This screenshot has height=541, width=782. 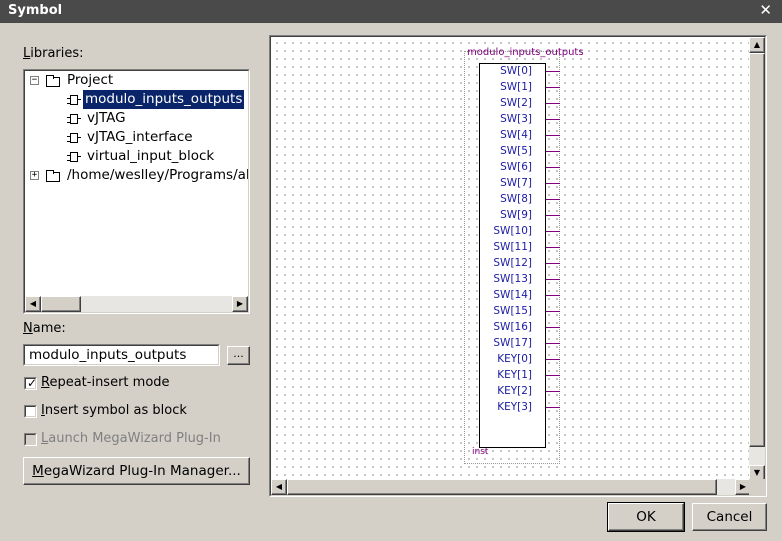 I want to click on name-input-frame, so click(x=121, y=355).